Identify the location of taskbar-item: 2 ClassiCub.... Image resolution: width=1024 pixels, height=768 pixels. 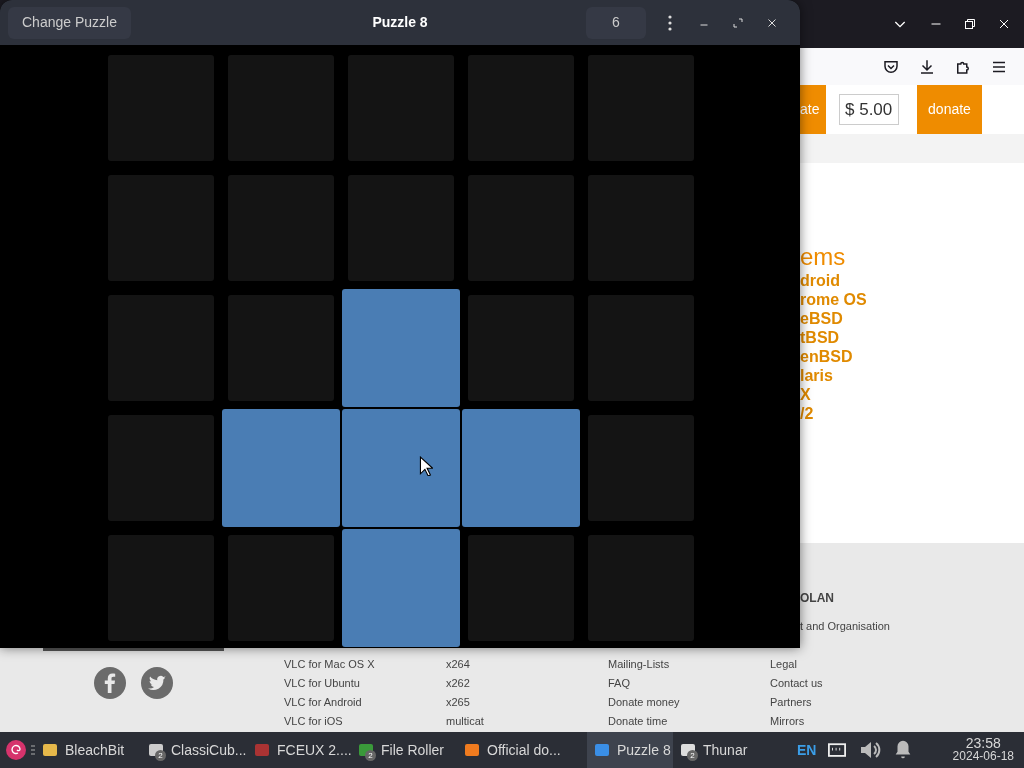
(194, 750).